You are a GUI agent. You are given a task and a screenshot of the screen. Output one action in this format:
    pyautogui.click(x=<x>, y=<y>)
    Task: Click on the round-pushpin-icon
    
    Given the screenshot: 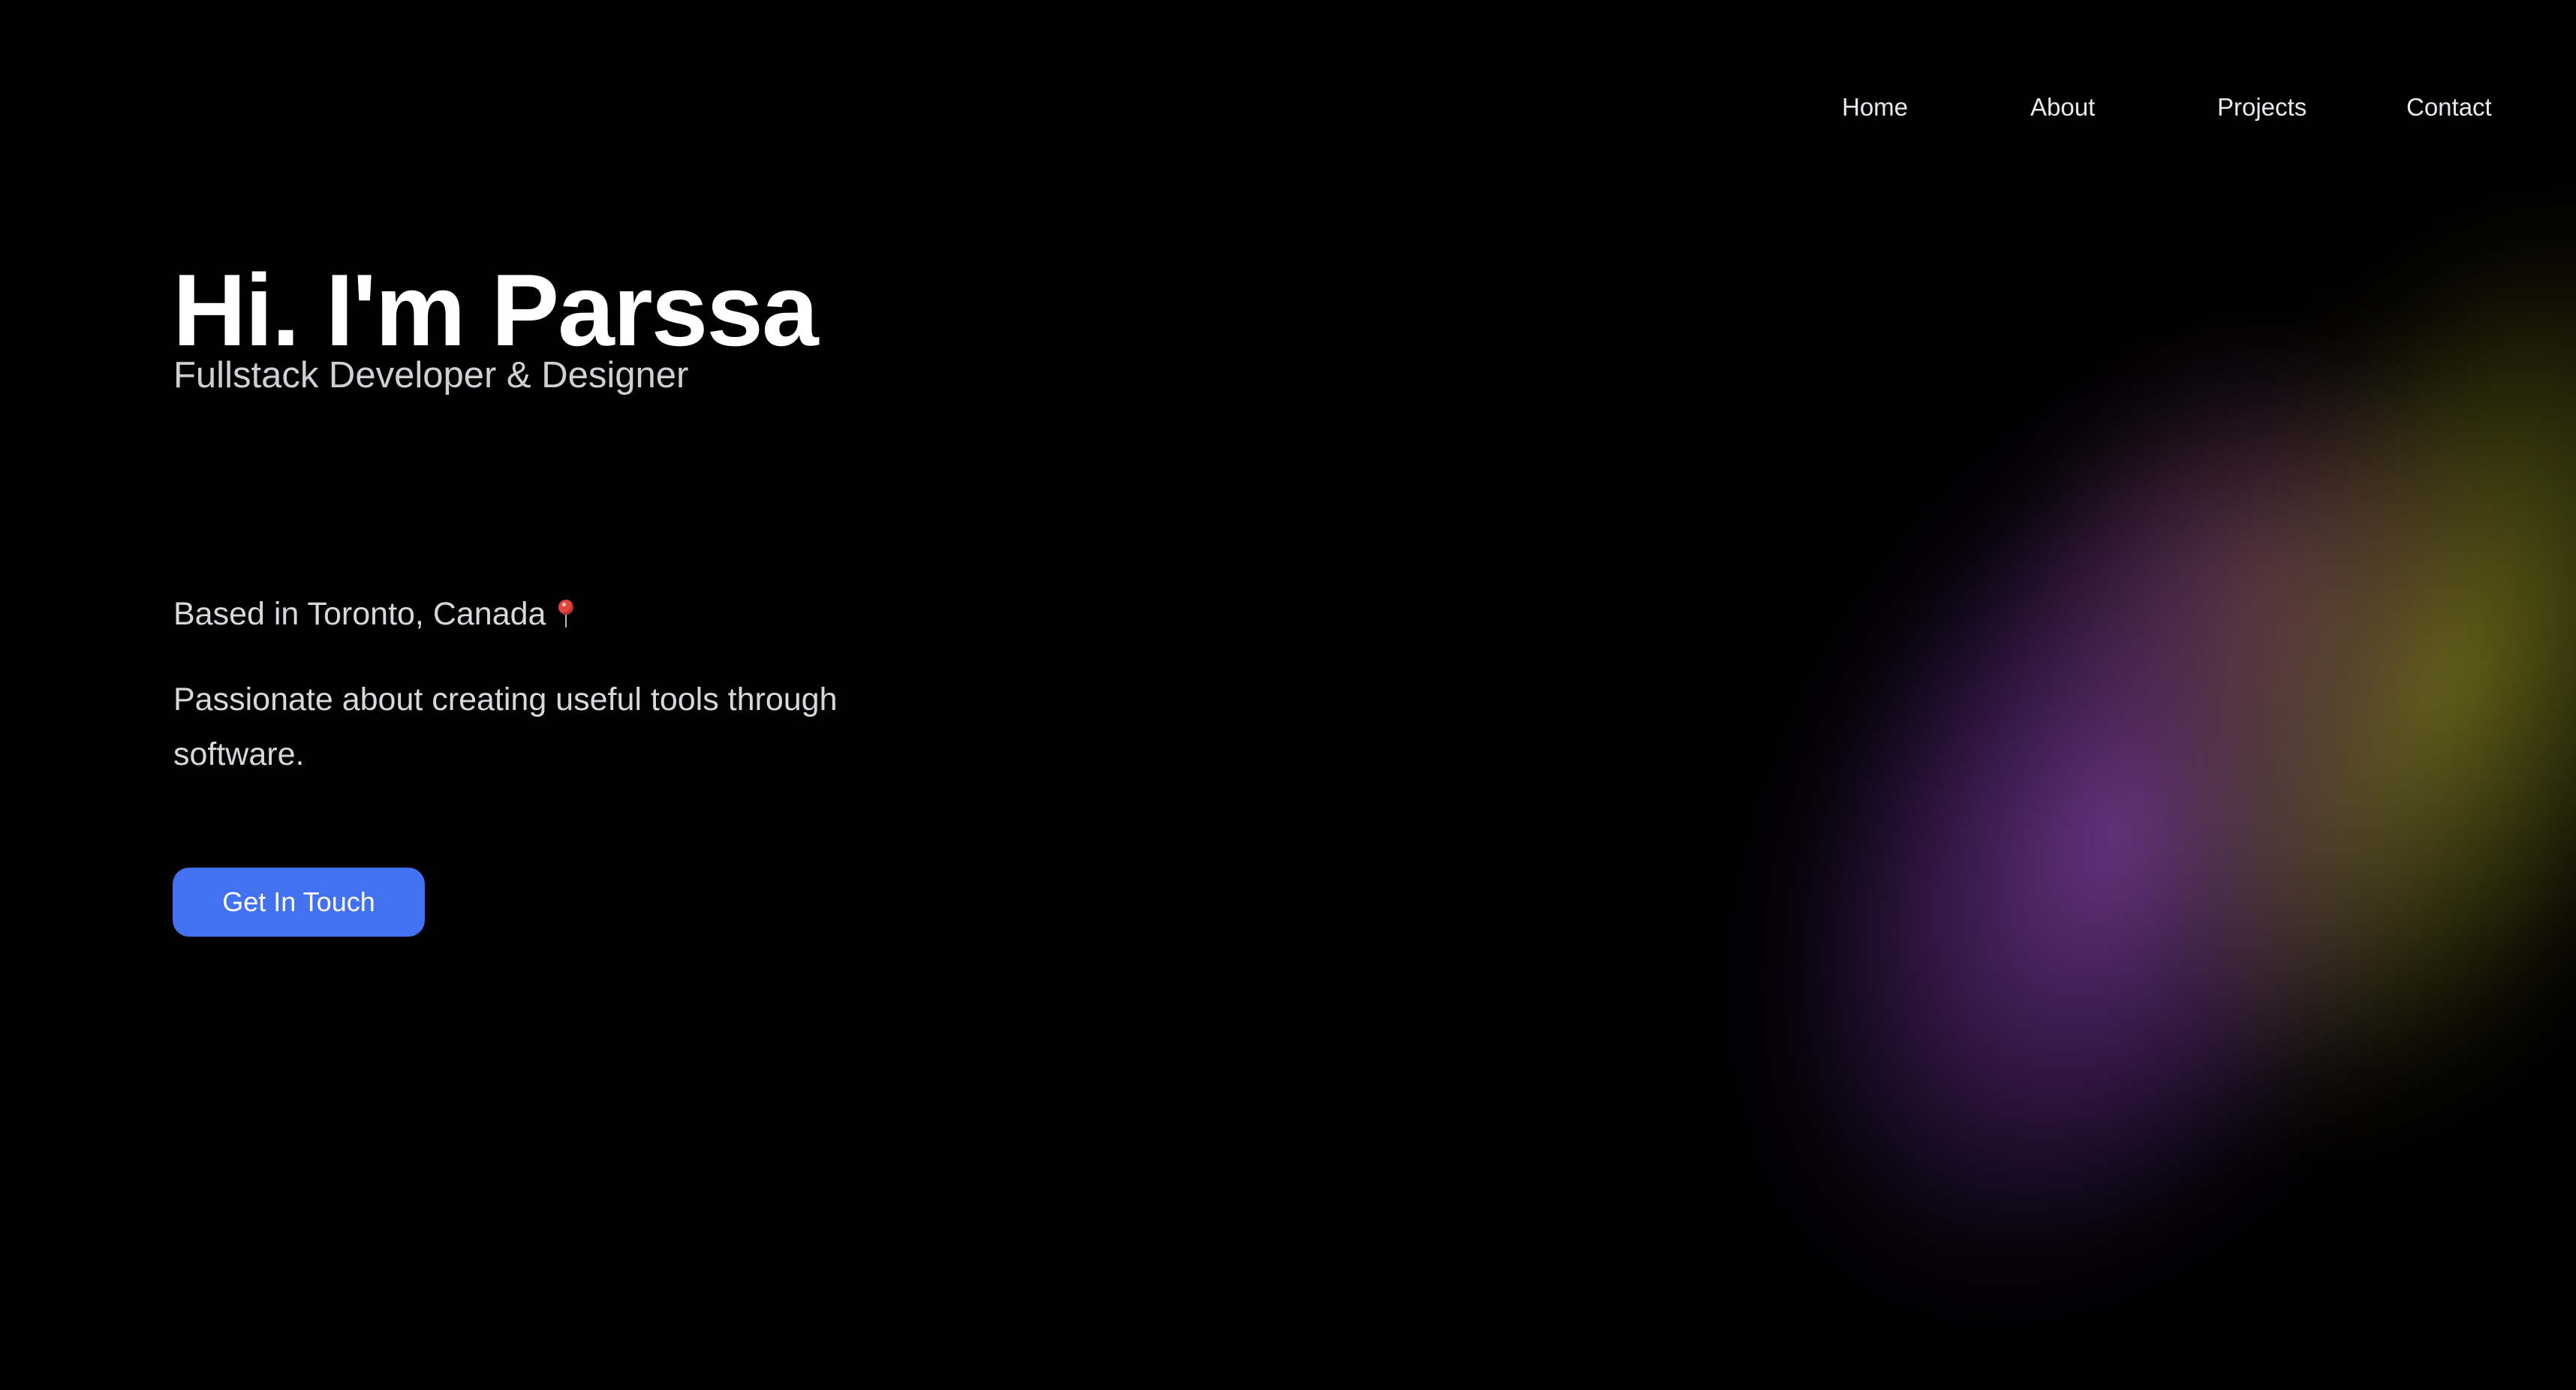 What is the action you would take?
    pyautogui.click(x=566, y=614)
    